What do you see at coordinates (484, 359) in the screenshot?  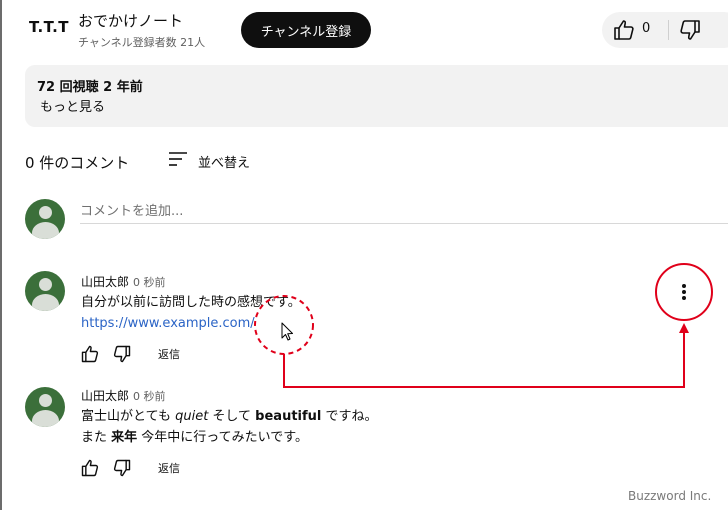 I see `annotation-arrow-line` at bounding box center [484, 359].